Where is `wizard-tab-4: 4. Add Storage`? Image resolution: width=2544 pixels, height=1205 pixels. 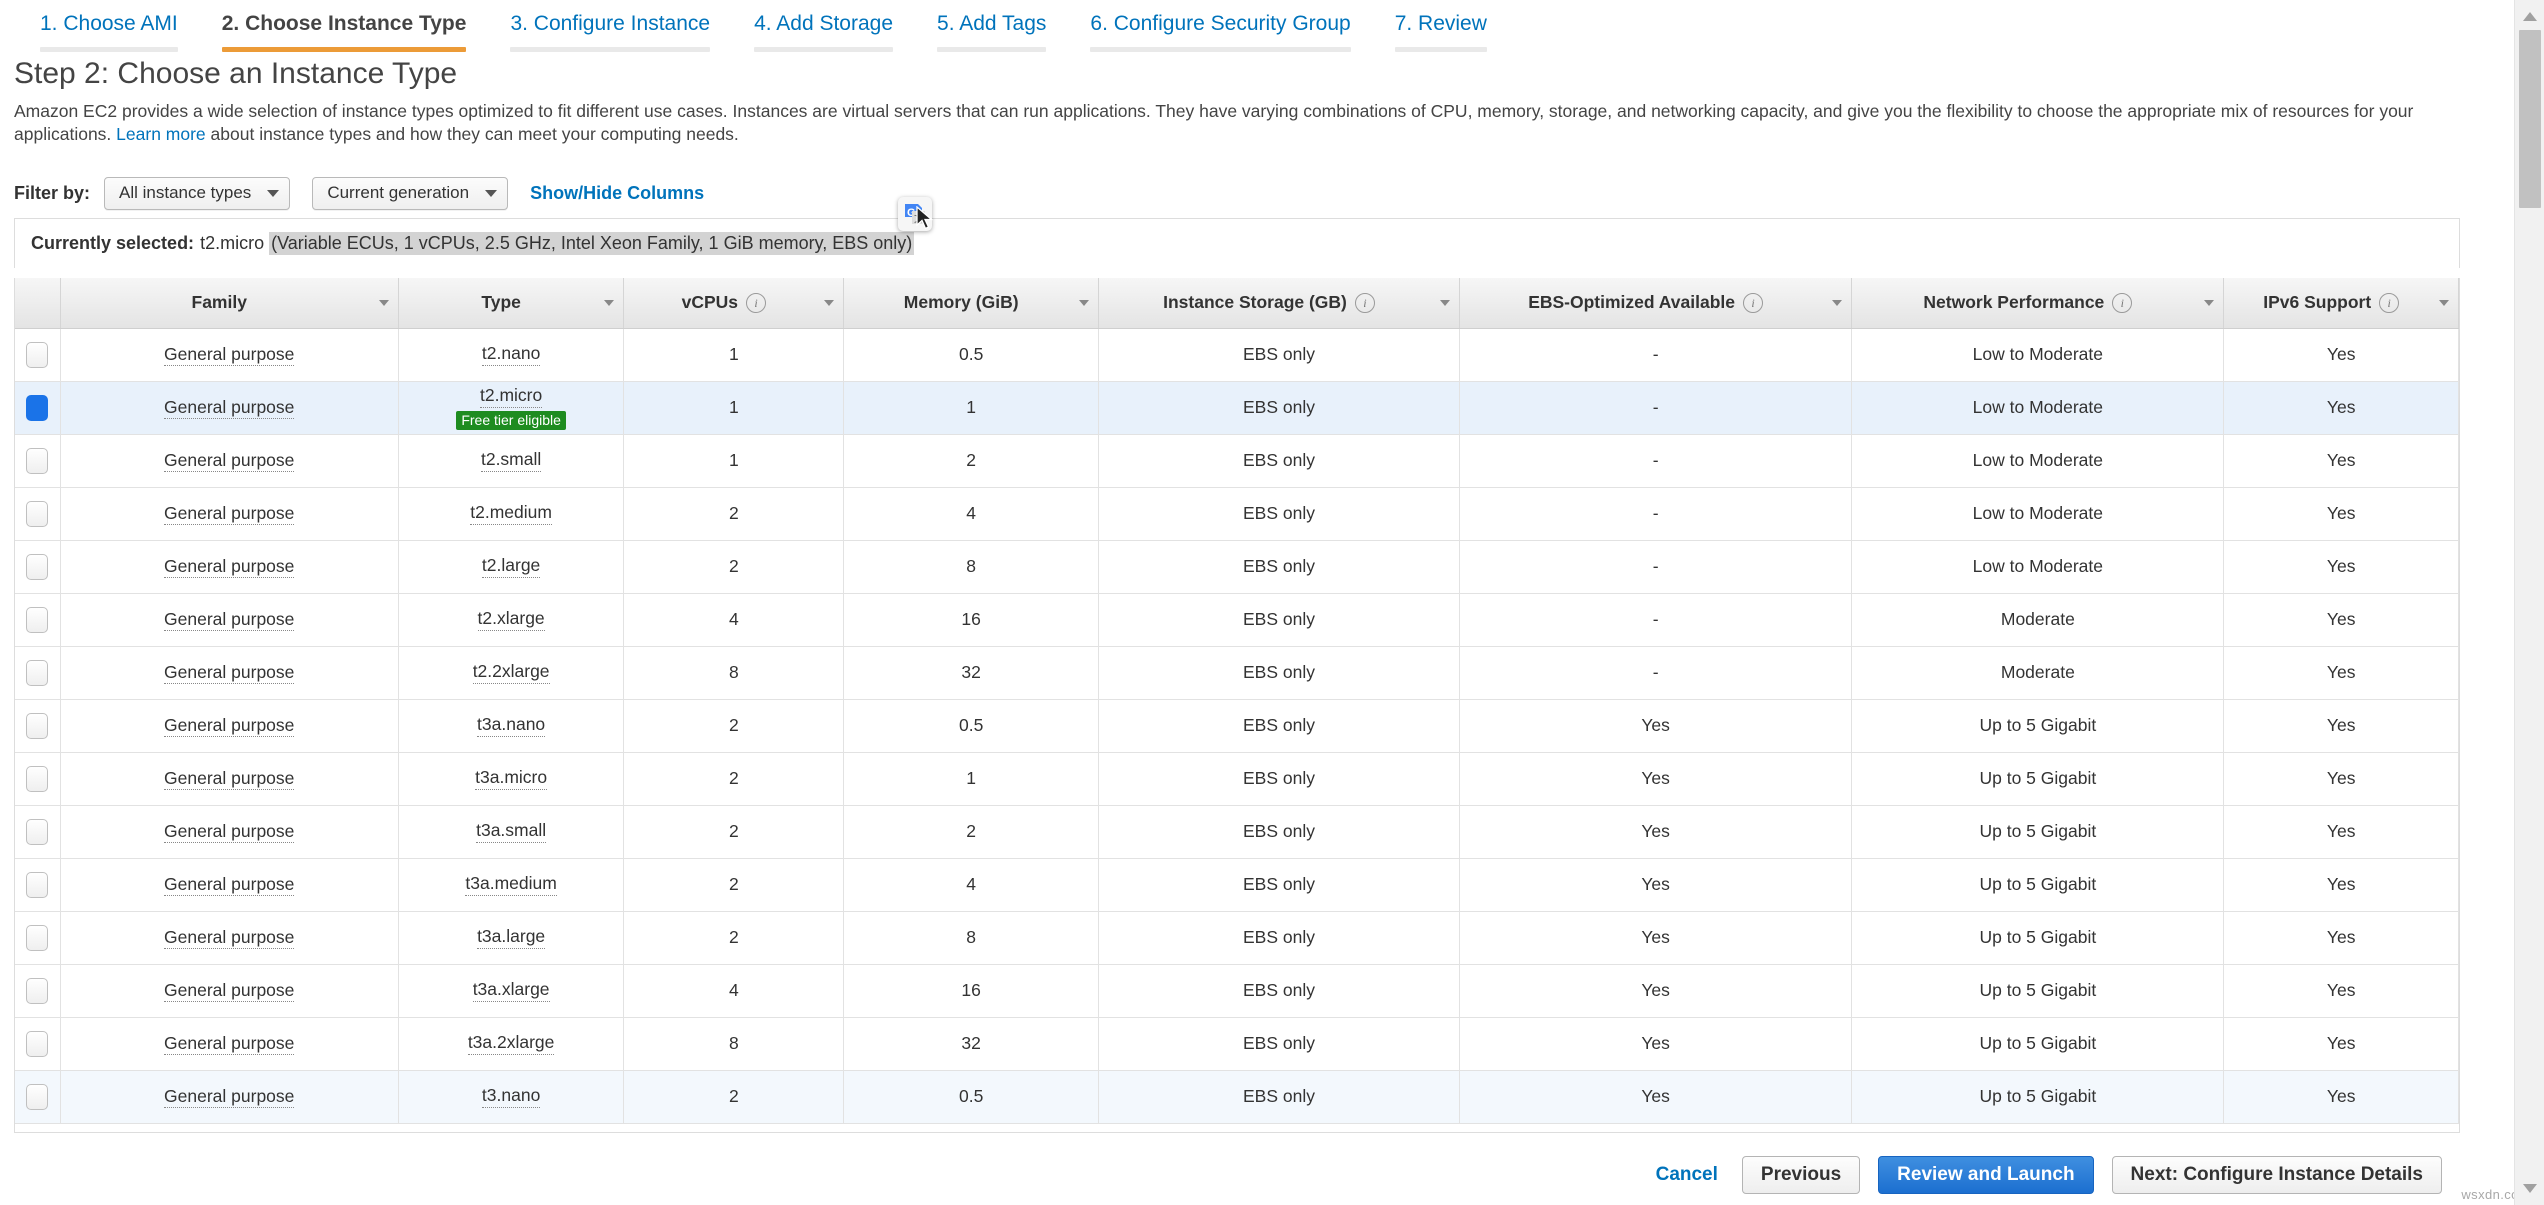
wizard-tab-4: 4. Add Storage is located at coordinates (823, 26).